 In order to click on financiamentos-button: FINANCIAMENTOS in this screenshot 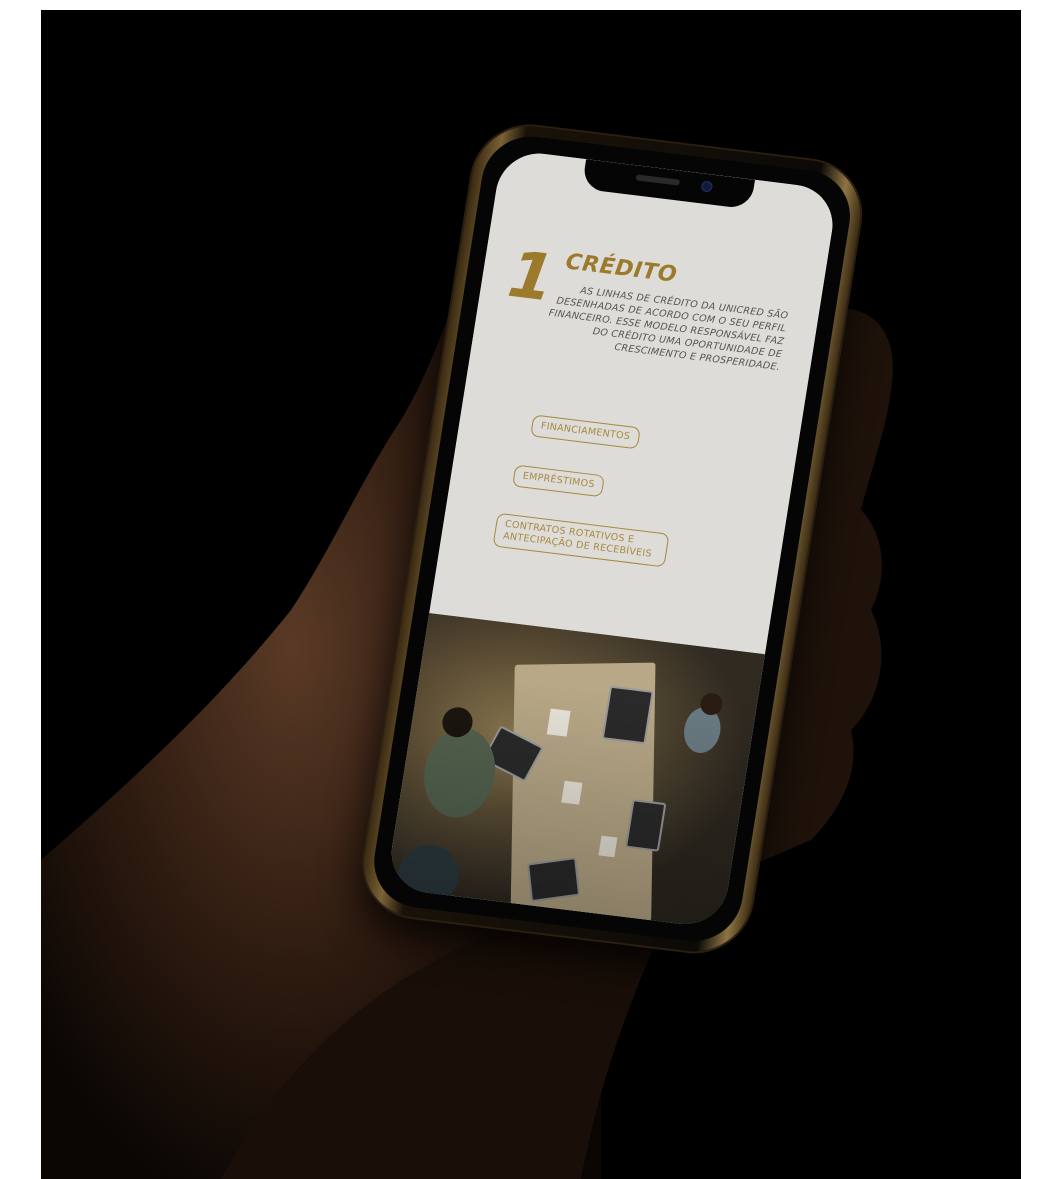, I will do `click(585, 432)`.